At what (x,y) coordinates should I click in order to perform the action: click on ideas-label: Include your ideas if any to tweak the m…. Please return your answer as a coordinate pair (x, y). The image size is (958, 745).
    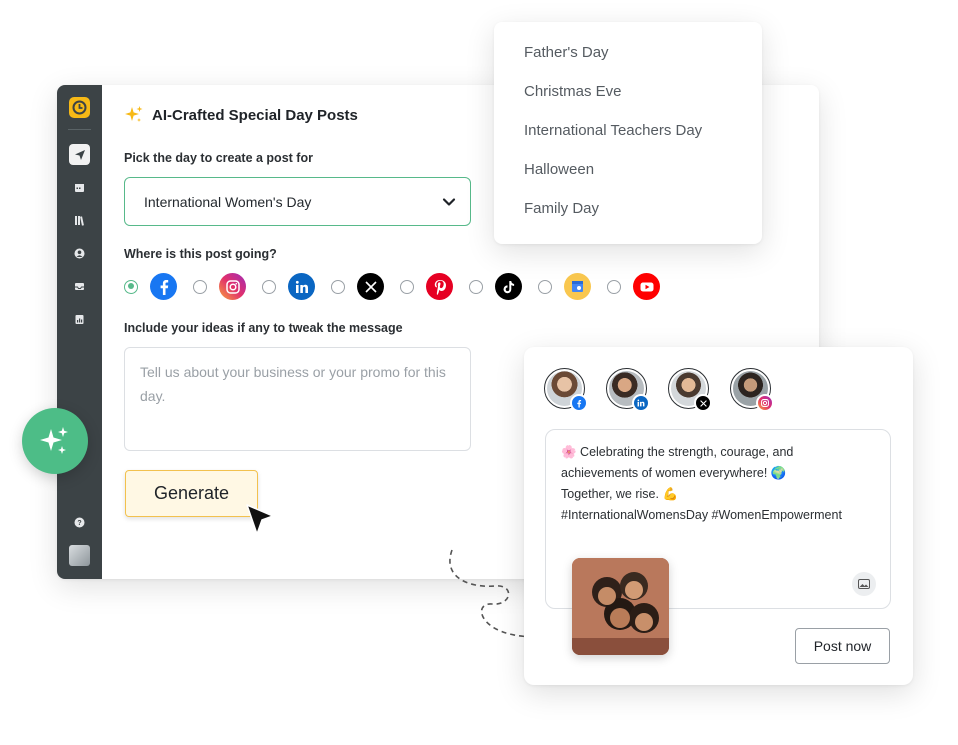
    Looking at the image, I should click on (263, 328).